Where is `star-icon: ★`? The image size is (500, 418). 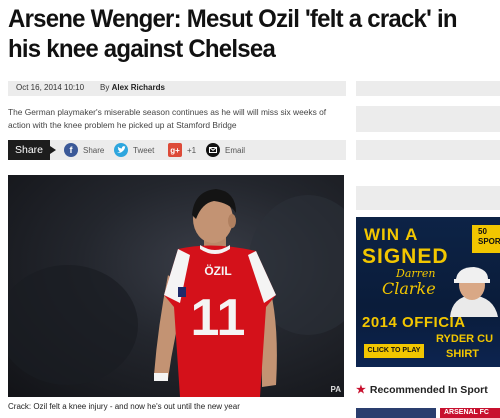
star-icon: ★ is located at coordinates (361, 390).